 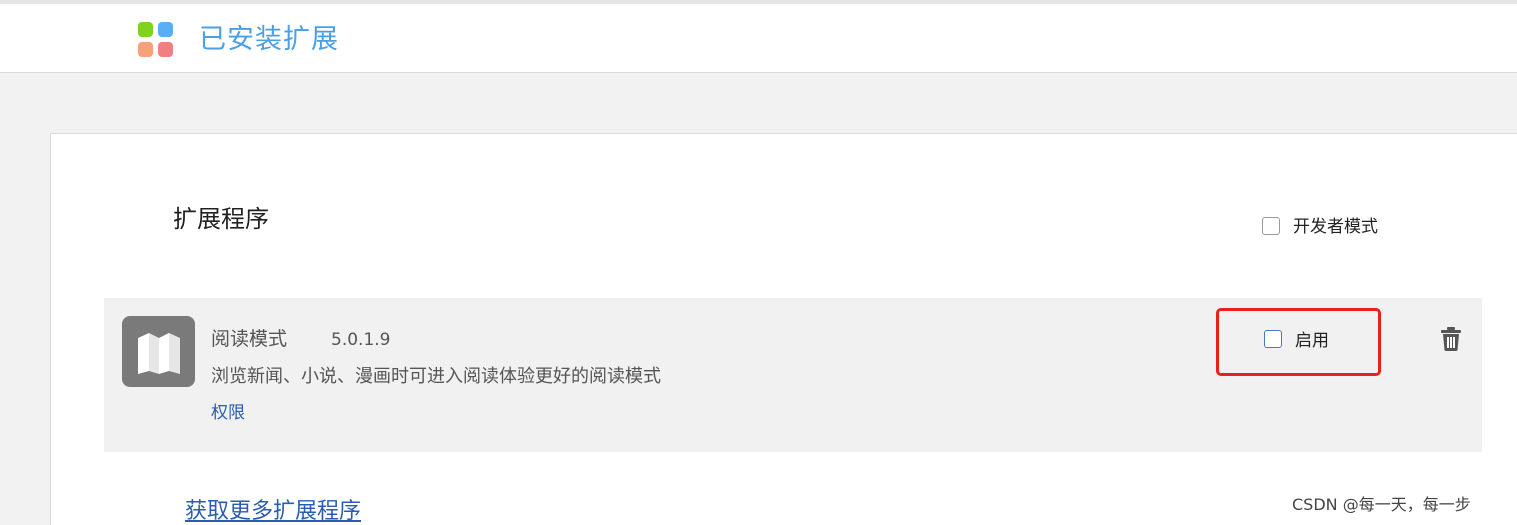 I want to click on section-title: 扩展程序, so click(x=221, y=219).